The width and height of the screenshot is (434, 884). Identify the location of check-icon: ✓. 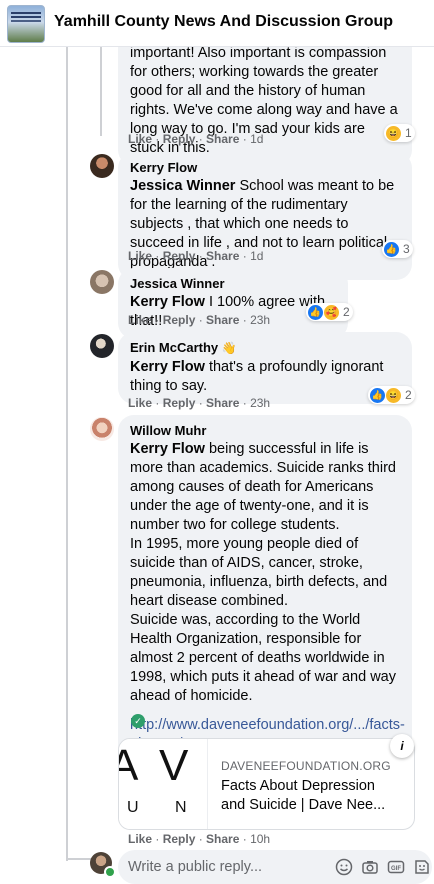
(138, 721).